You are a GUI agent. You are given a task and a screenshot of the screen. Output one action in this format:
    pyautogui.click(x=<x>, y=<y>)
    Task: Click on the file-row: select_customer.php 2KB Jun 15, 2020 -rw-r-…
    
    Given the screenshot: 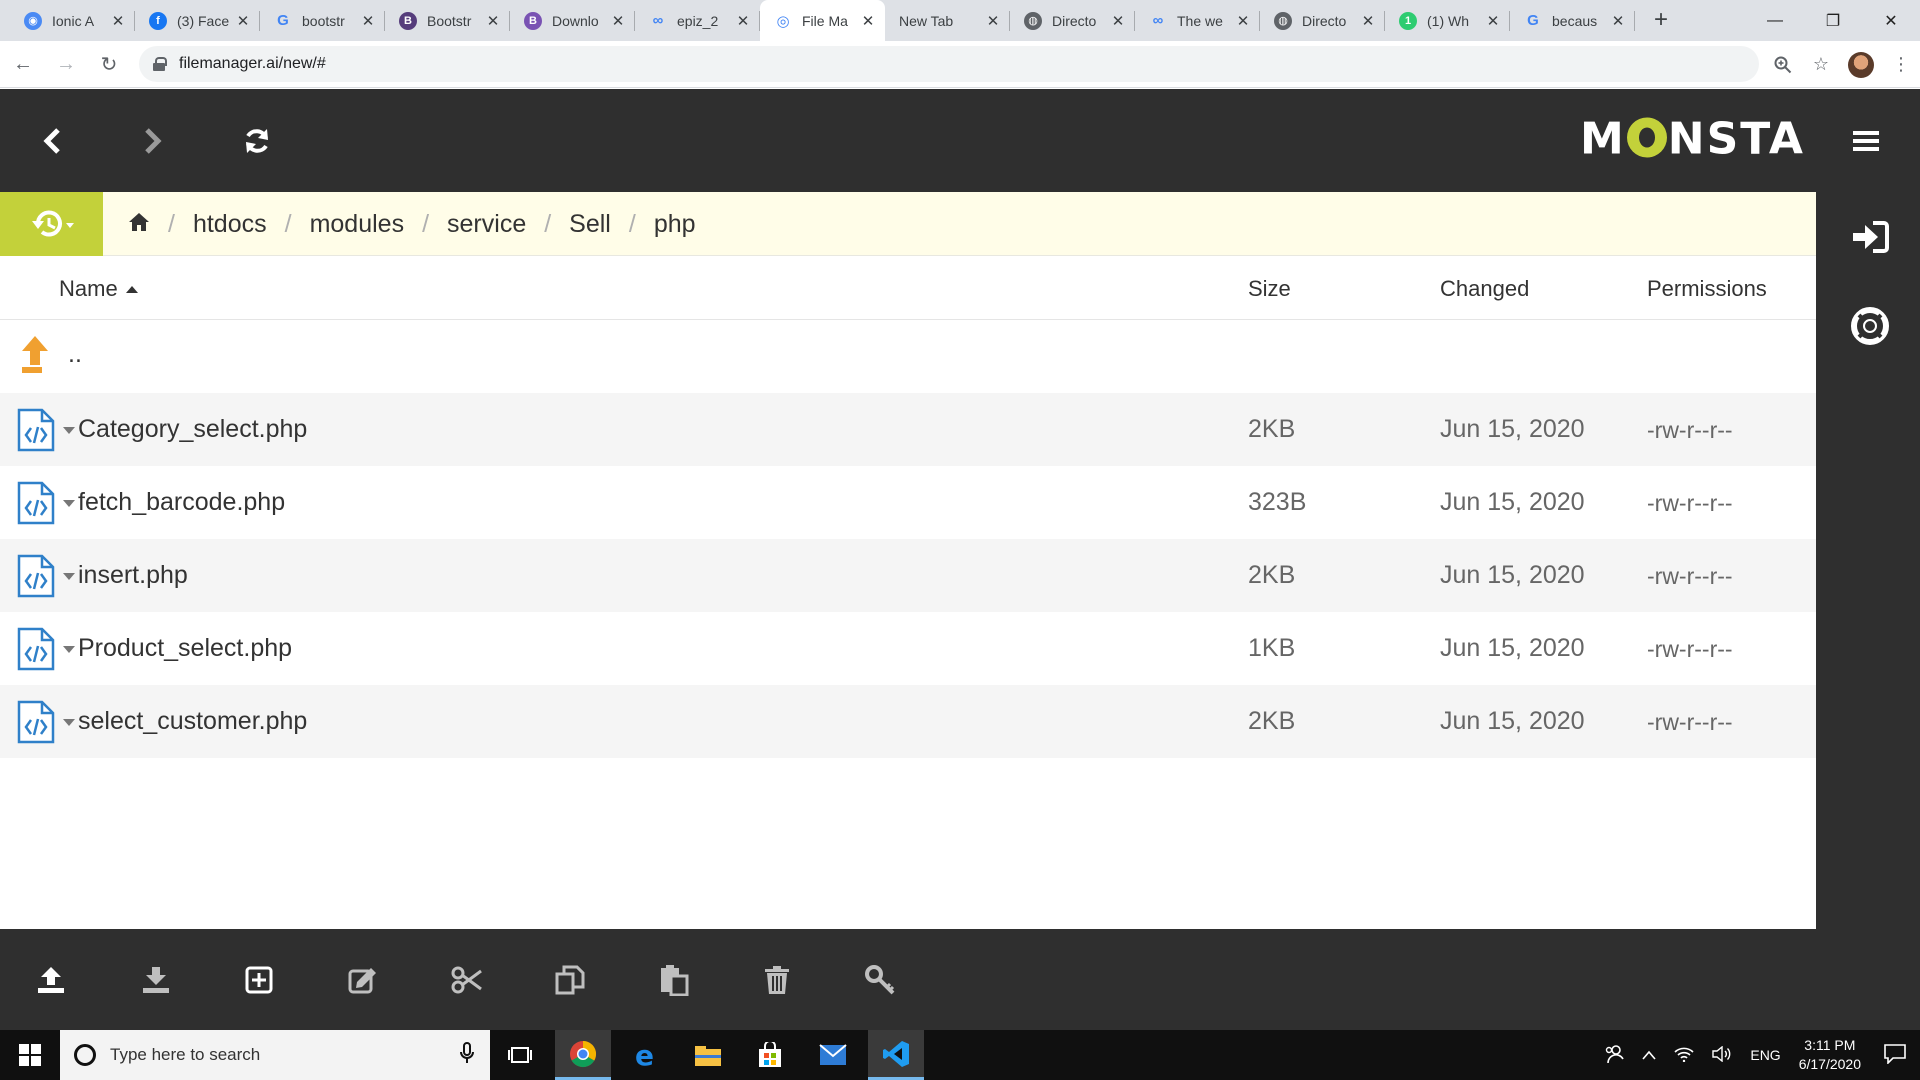 What is the action you would take?
    pyautogui.click(x=908, y=721)
    